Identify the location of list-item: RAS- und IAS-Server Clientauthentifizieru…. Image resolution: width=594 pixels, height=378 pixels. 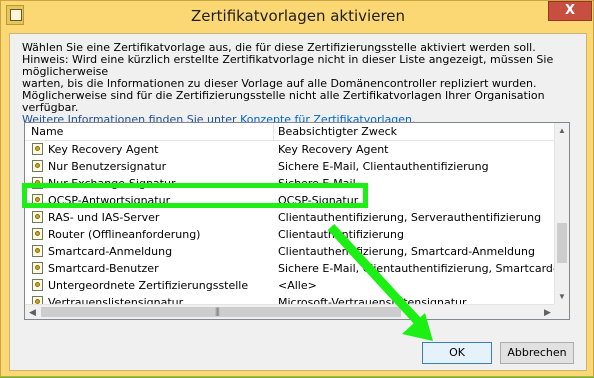
(290, 217).